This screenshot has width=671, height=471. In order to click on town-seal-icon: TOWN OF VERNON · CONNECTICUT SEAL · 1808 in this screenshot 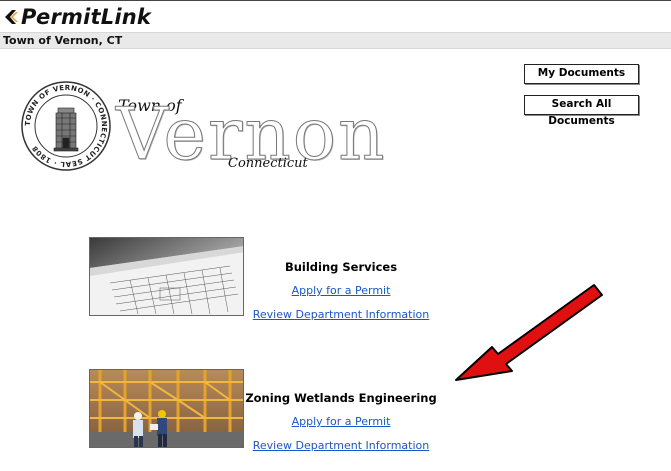, I will do `click(66, 126)`.